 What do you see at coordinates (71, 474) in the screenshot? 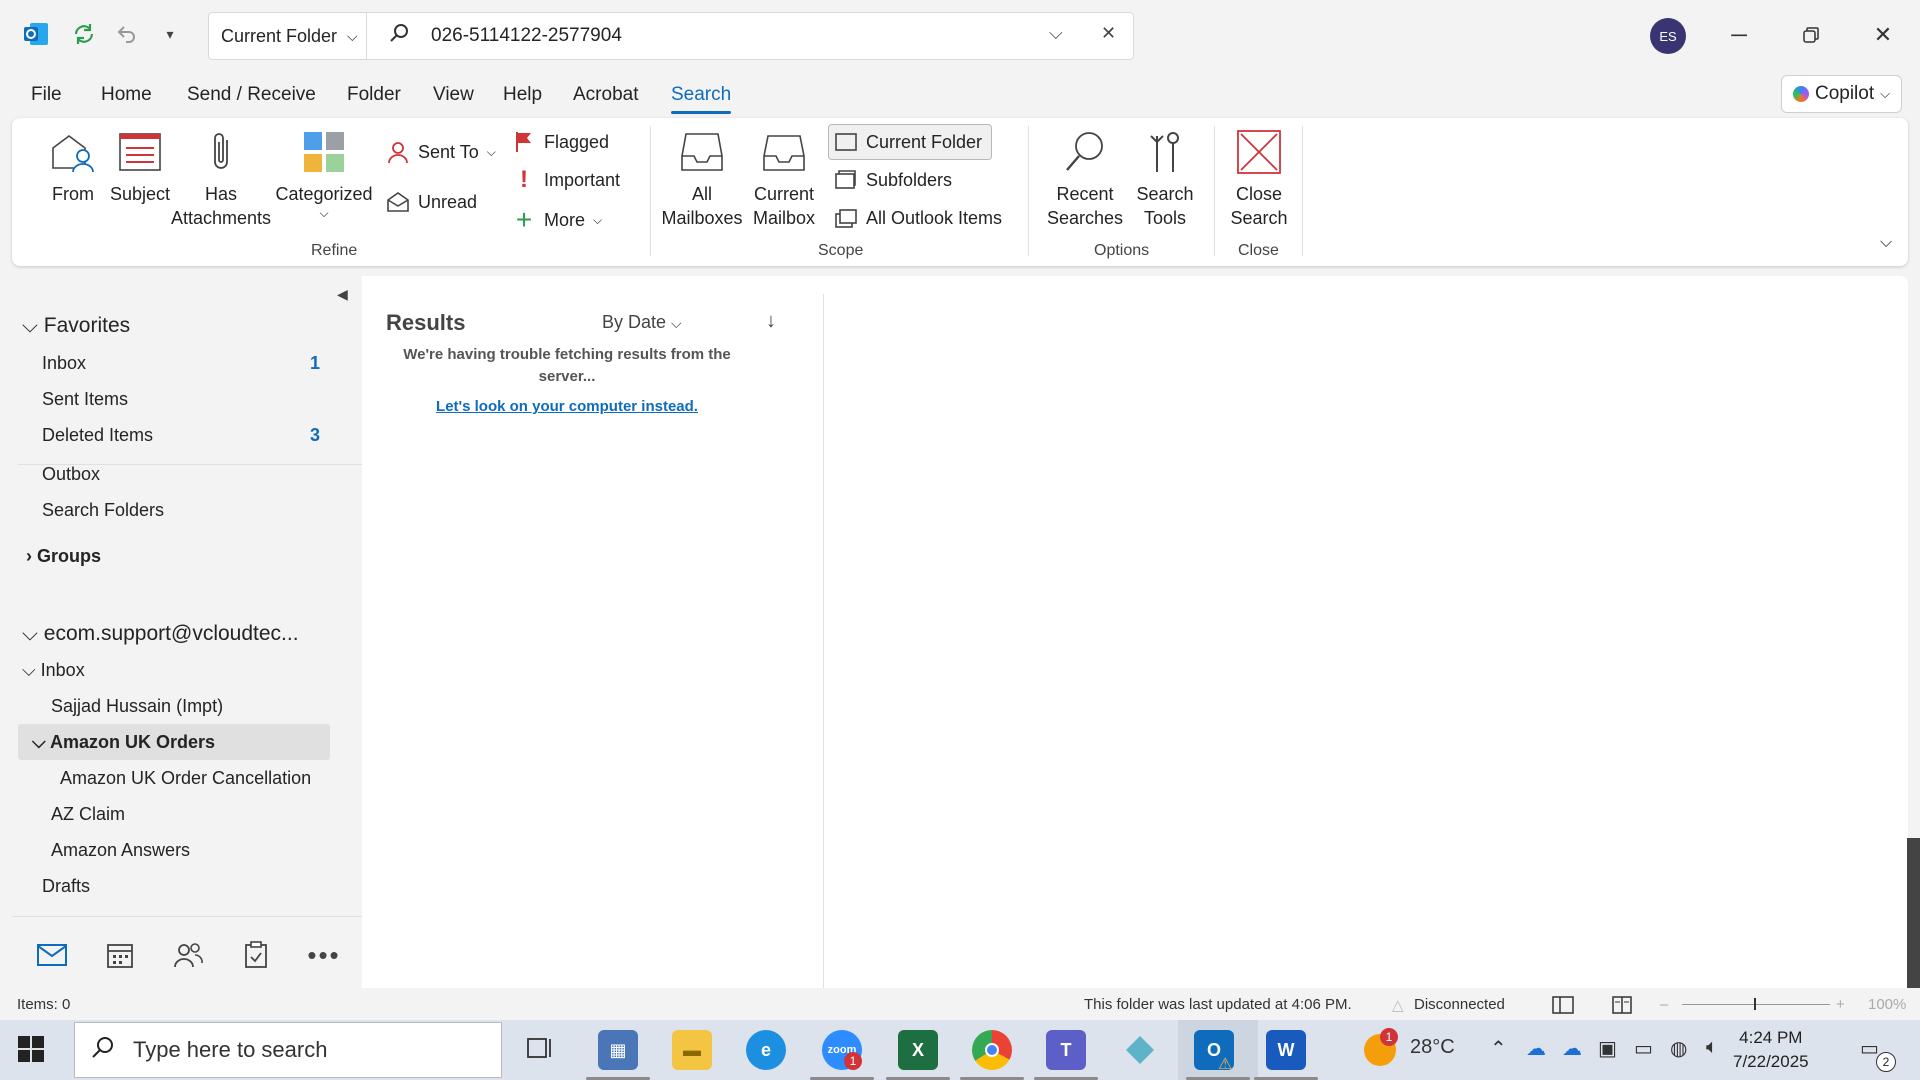
I see `folder-outbox: Outbox` at bounding box center [71, 474].